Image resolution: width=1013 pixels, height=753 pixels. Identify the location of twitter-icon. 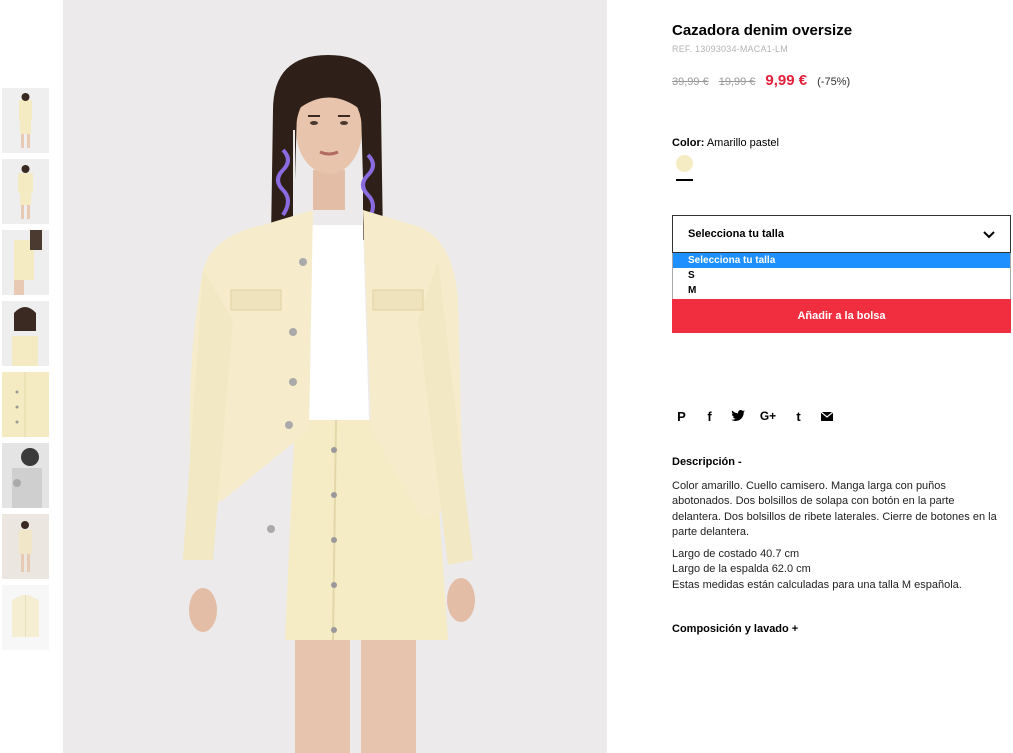
(737, 416).